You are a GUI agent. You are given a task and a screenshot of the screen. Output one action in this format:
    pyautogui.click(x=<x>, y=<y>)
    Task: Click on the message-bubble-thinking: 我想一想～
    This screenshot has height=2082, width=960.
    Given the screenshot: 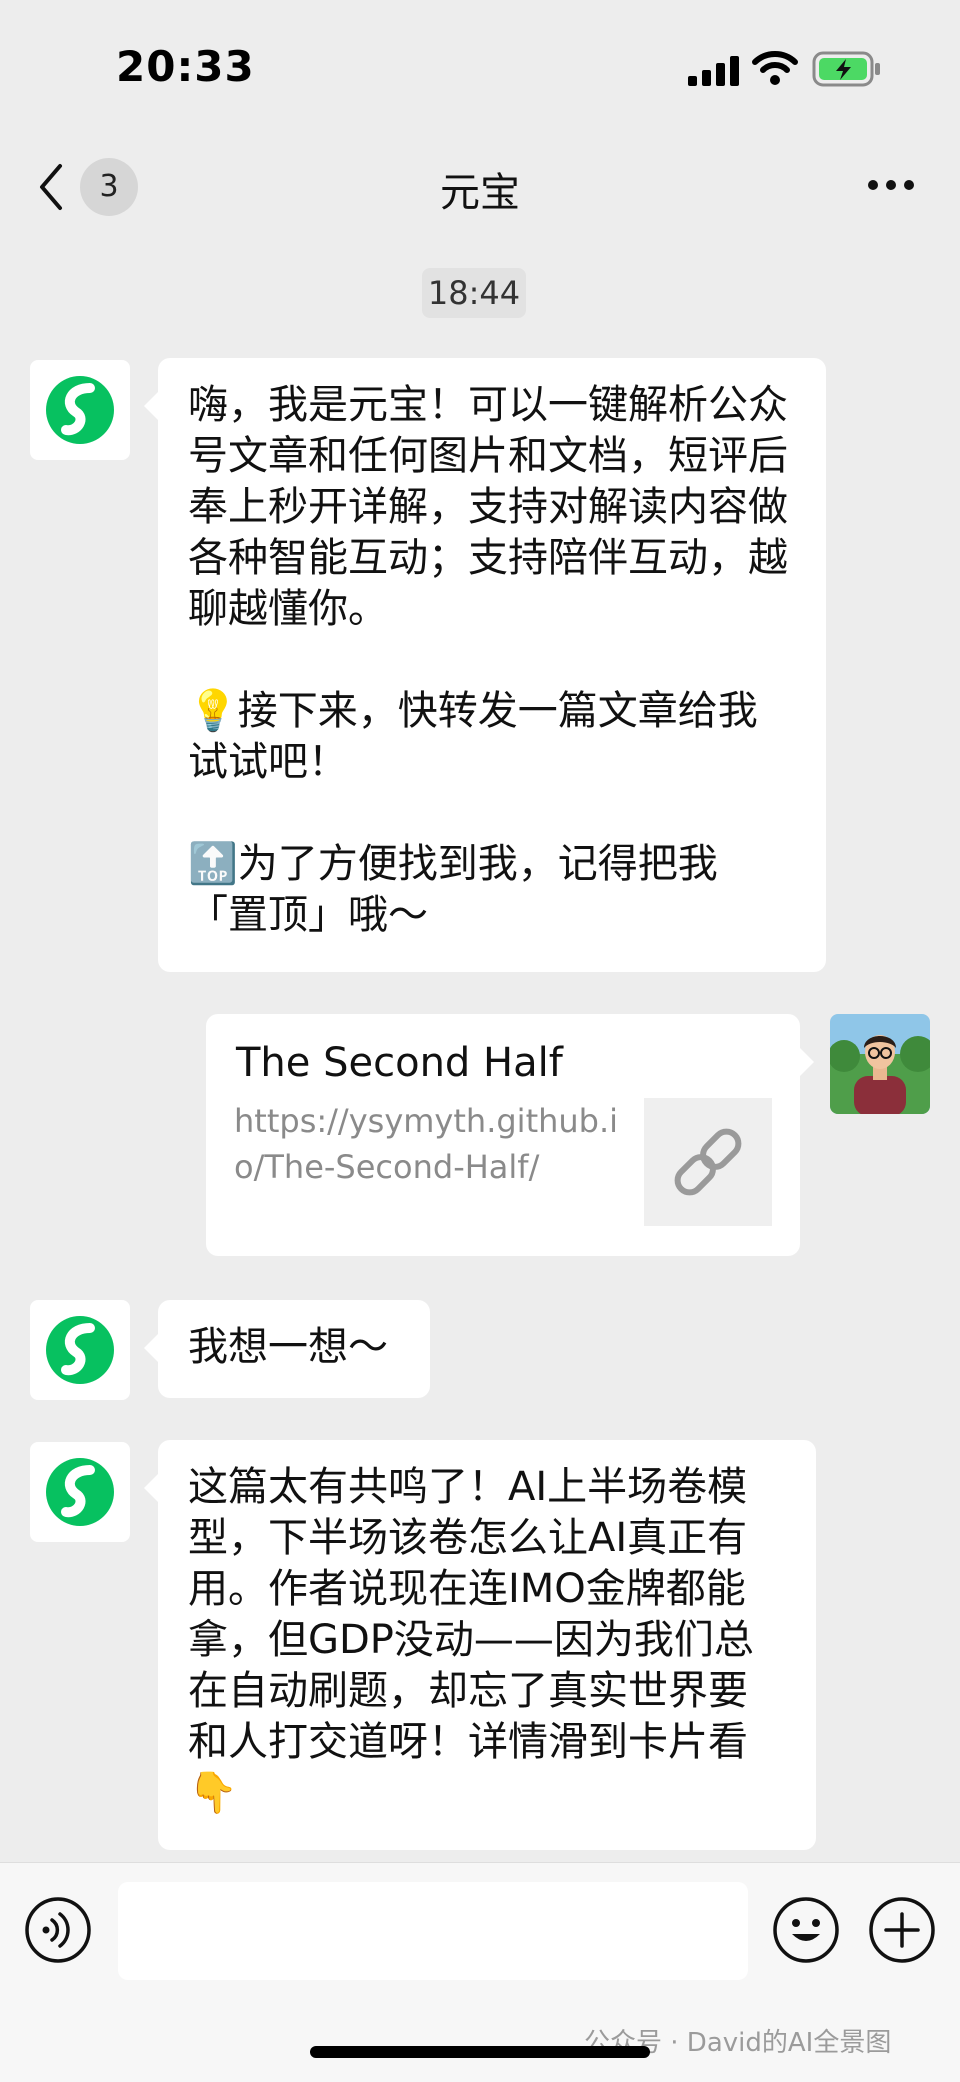 What is the action you would take?
    pyautogui.click(x=287, y=1349)
    